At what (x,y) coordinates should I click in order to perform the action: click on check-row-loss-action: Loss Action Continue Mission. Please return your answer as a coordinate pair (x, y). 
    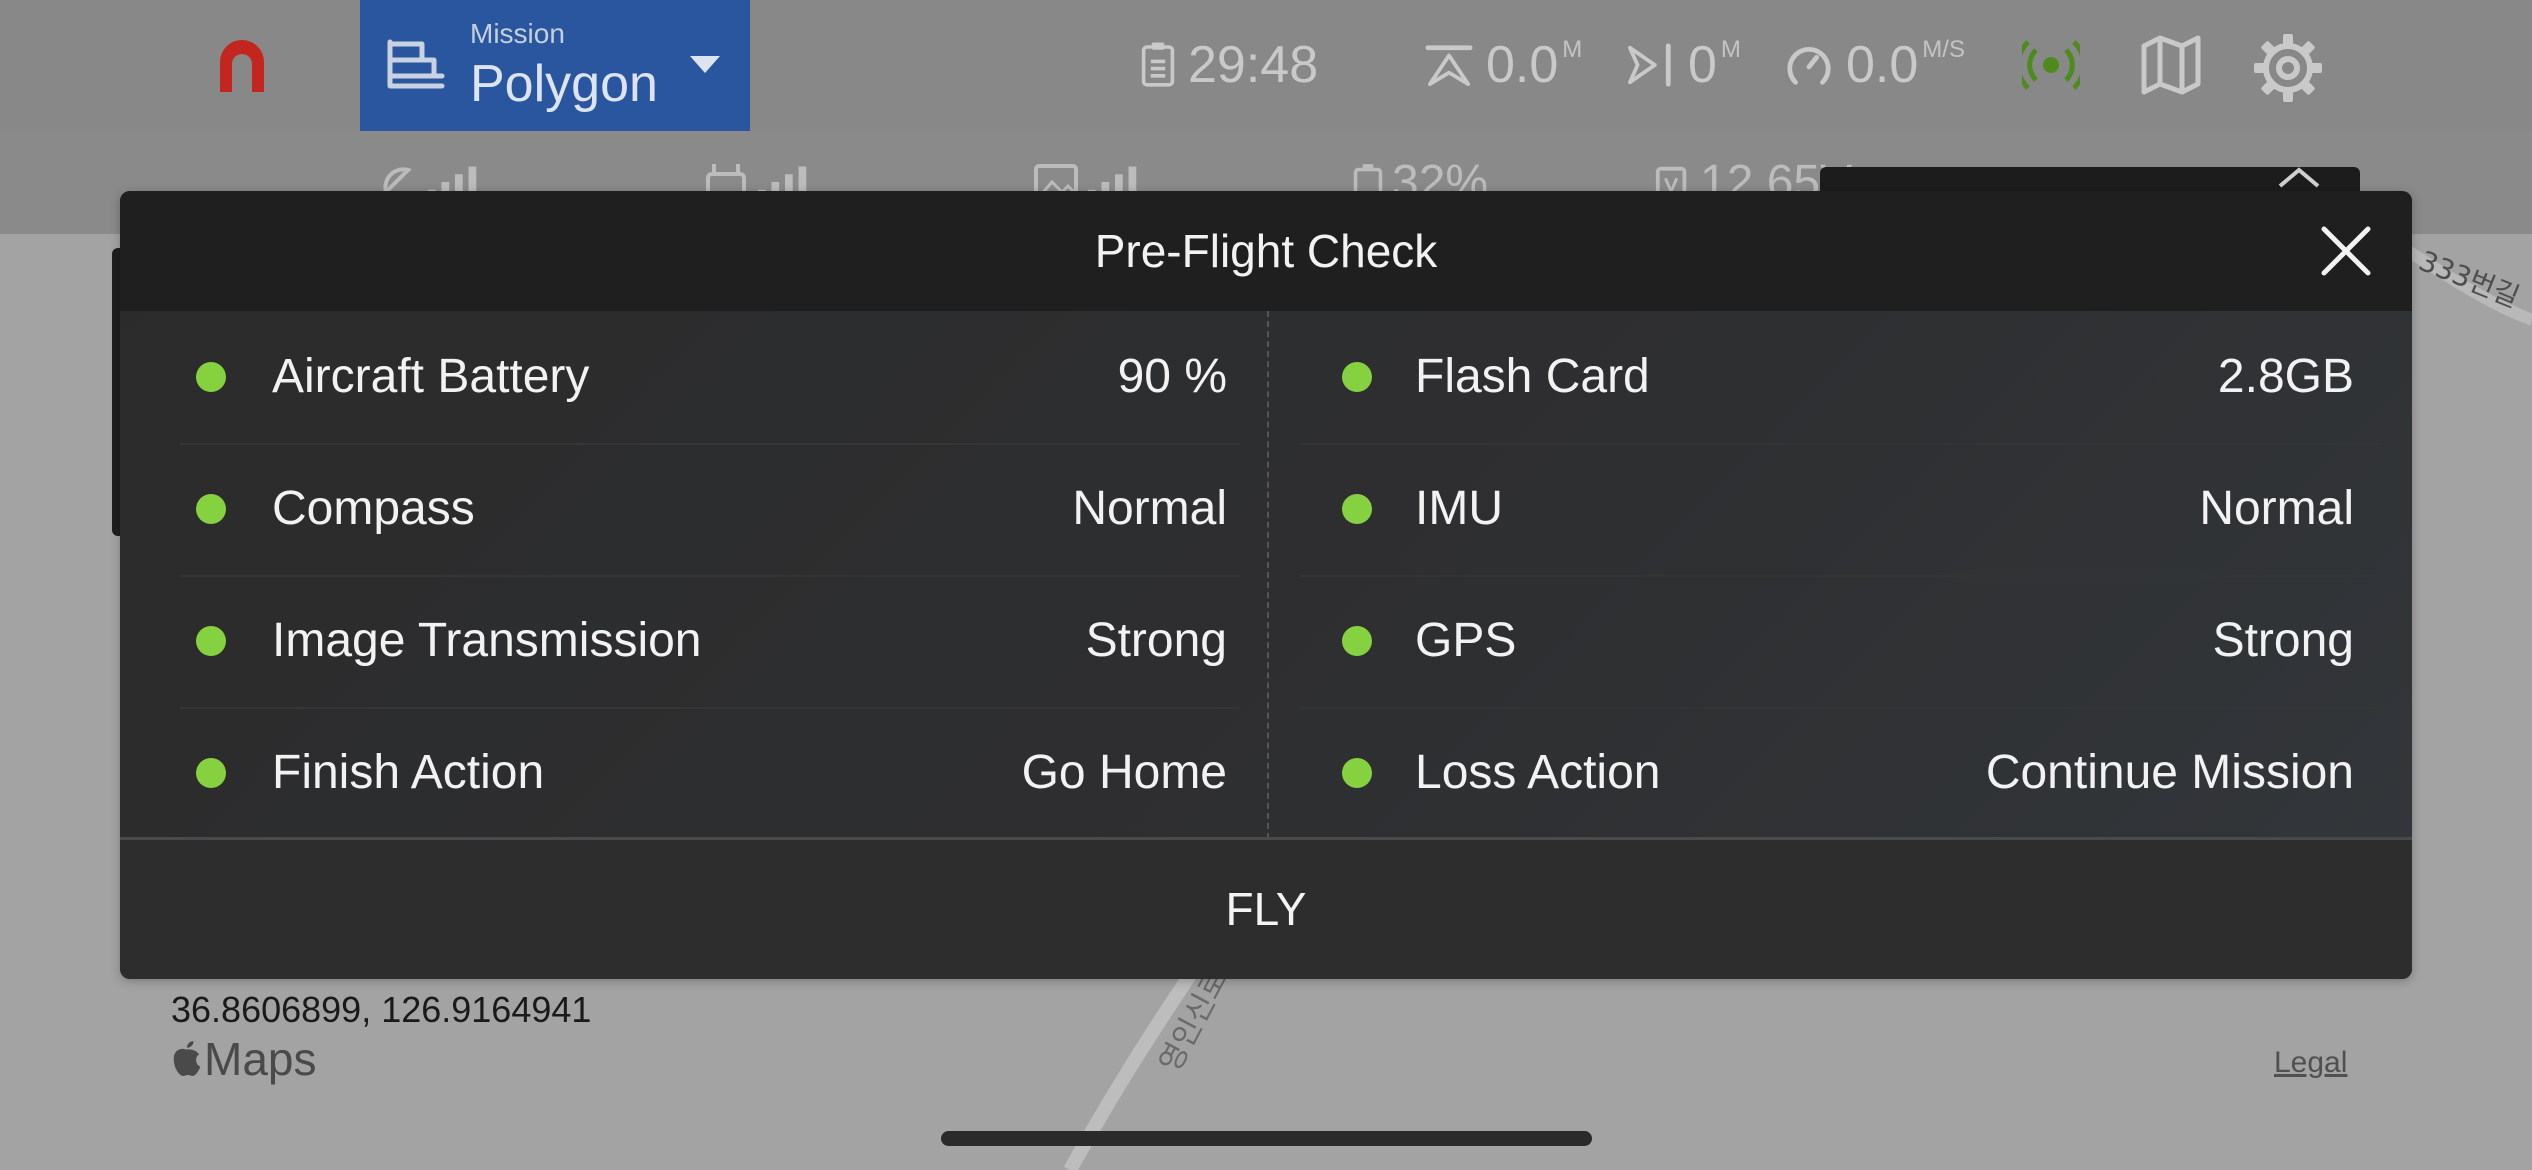
    Looking at the image, I should click on (1839, 773).